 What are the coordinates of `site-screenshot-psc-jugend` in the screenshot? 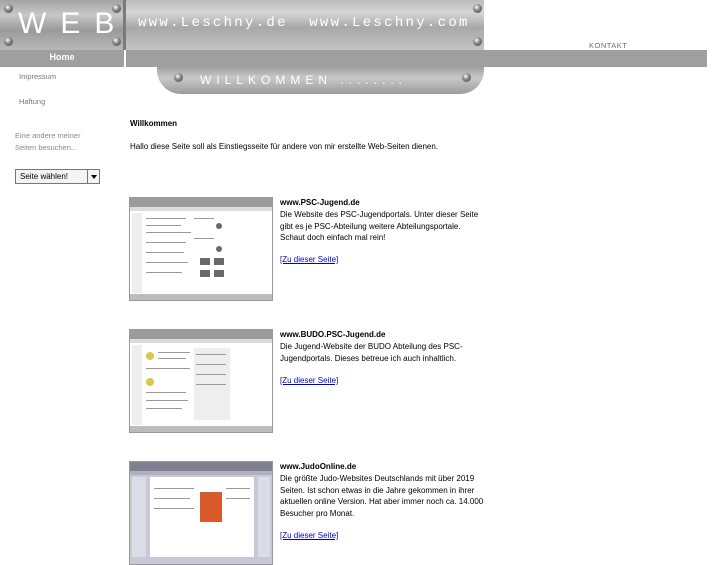 It's located at (201, 249).